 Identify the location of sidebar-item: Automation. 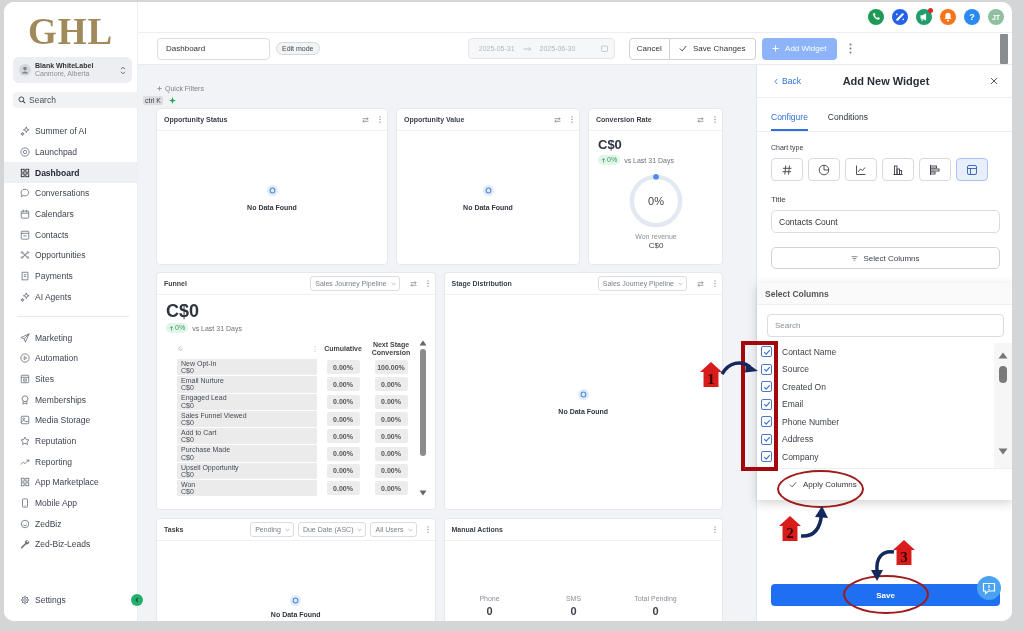
(70, 358).